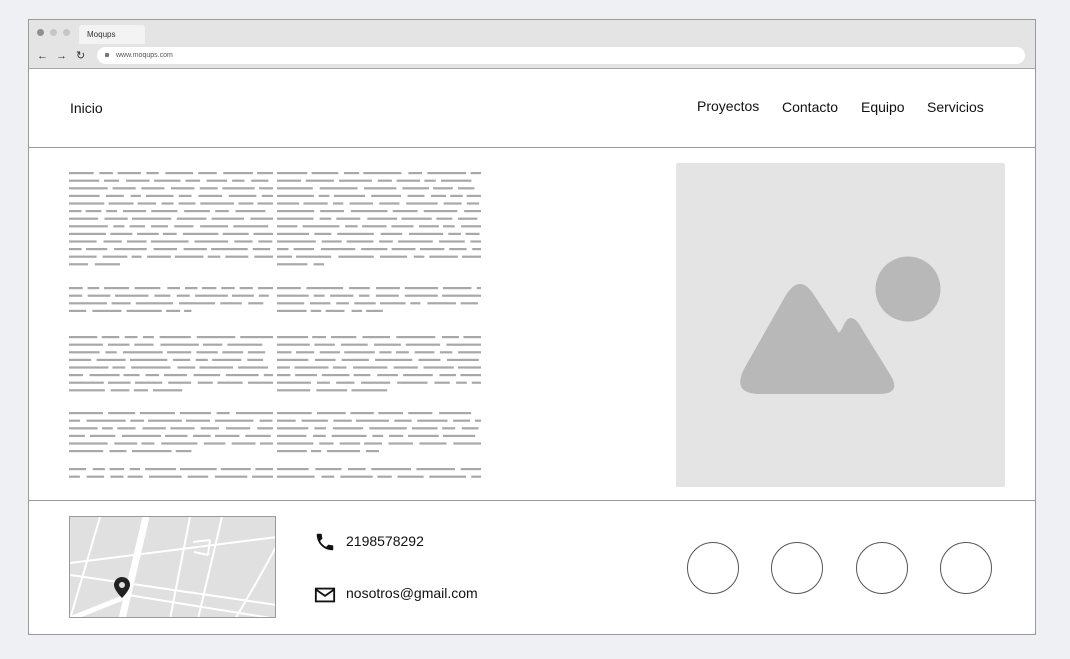 This screenshot has height=659, width=1070. I want to click on forward-icon: →, so click(61, 56).